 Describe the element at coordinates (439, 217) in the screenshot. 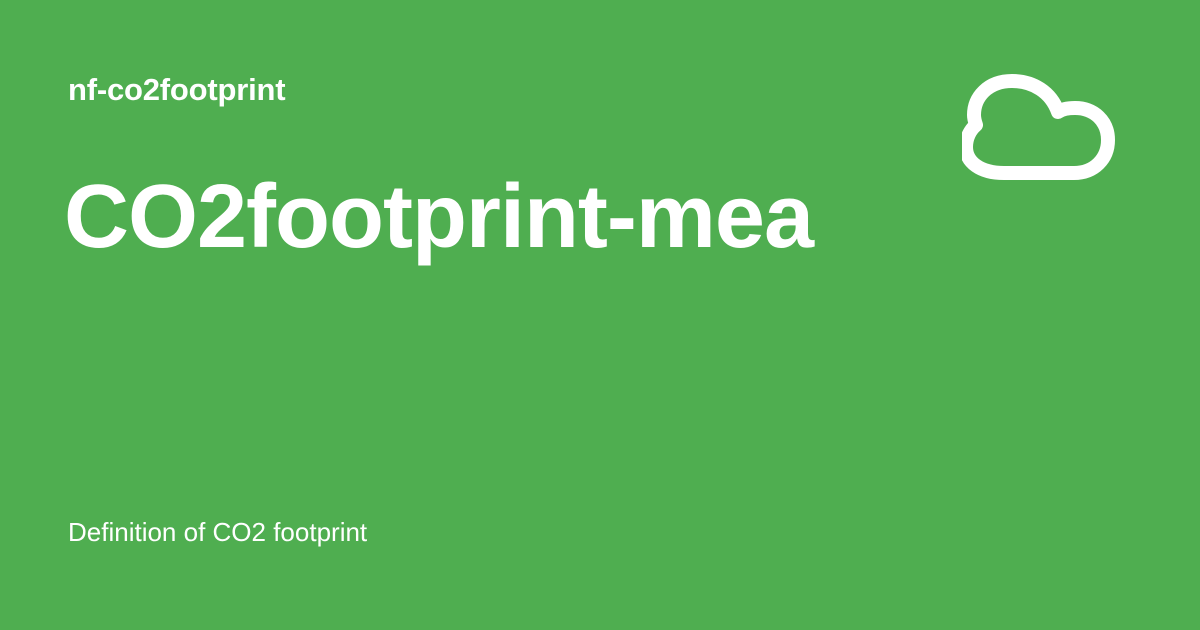

I see `page-title: CO2footprint-mea` at that location.